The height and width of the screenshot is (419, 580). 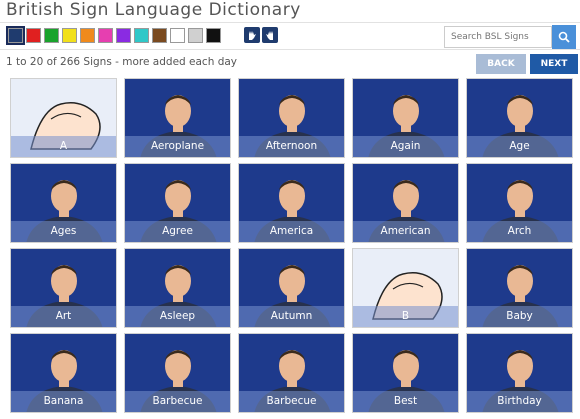 I want to click on search-icon, so click(x=564, y=37).